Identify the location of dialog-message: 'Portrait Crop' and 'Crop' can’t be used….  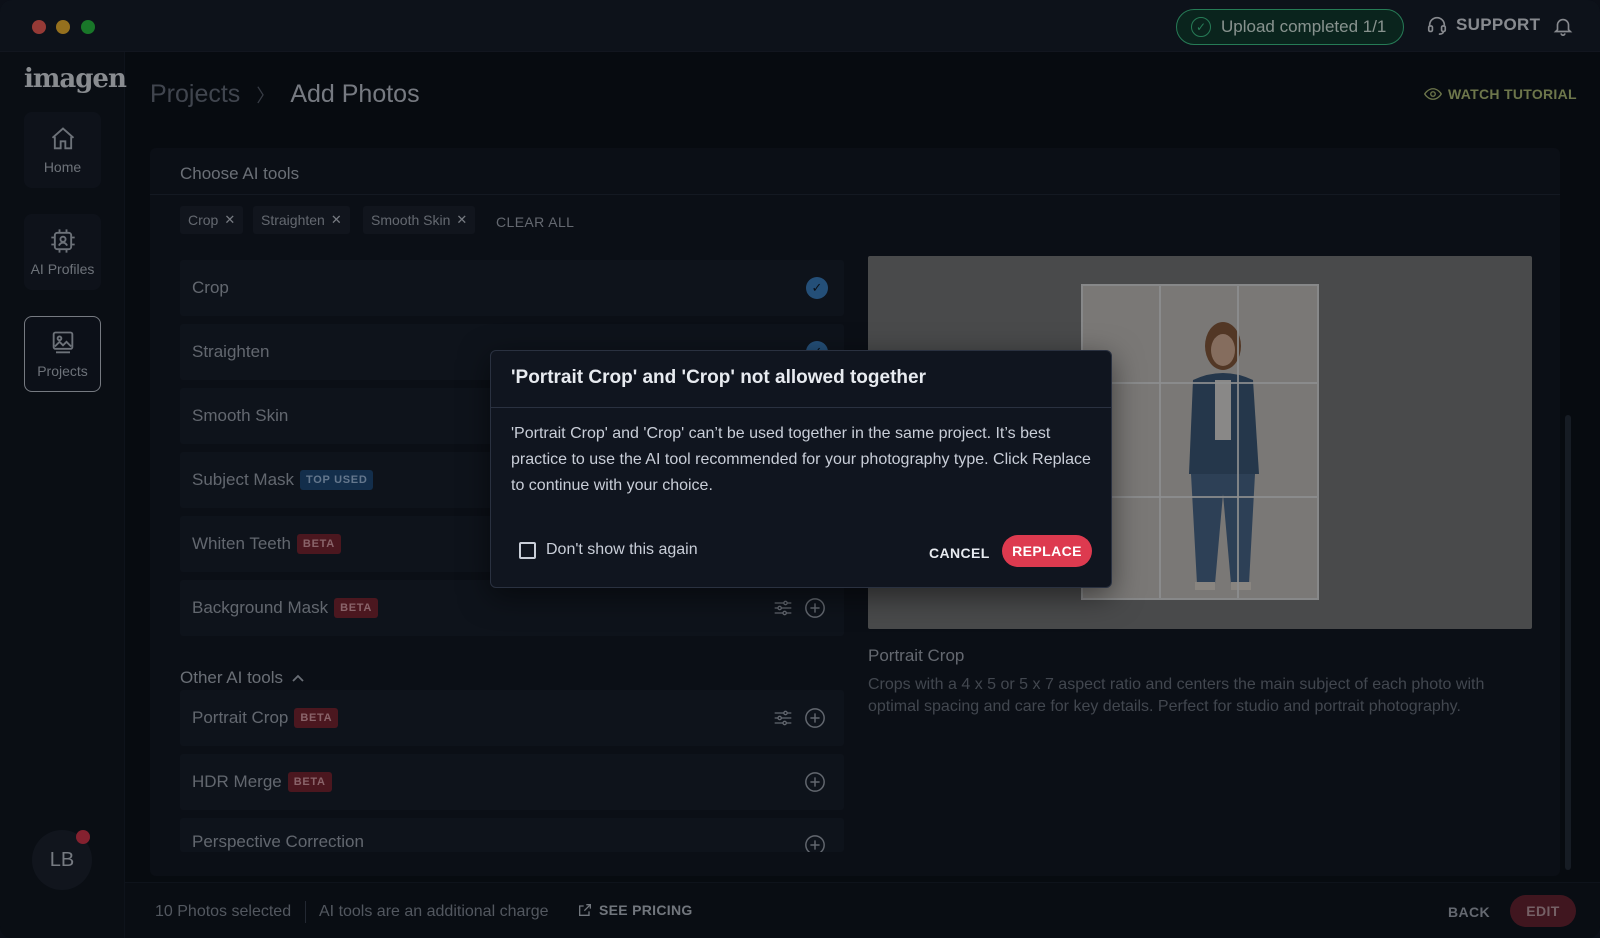
(801, 459).